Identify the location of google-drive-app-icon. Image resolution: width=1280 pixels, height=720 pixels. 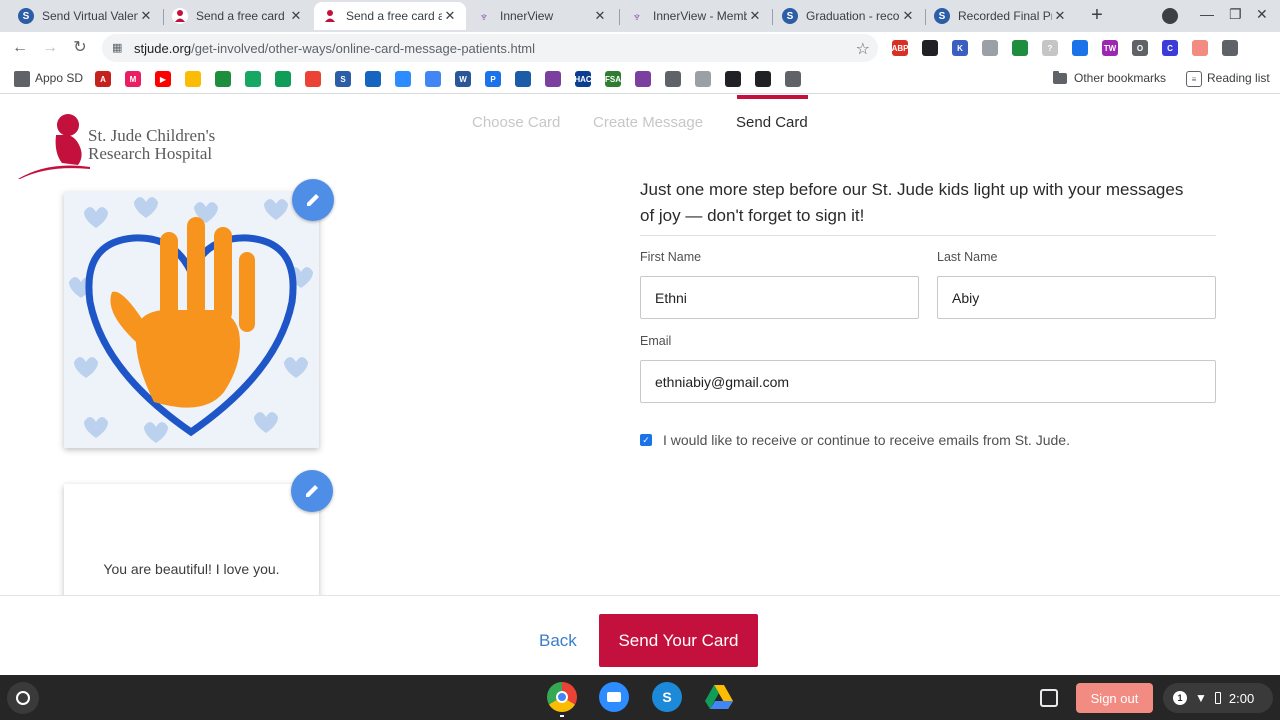
(719, 697).